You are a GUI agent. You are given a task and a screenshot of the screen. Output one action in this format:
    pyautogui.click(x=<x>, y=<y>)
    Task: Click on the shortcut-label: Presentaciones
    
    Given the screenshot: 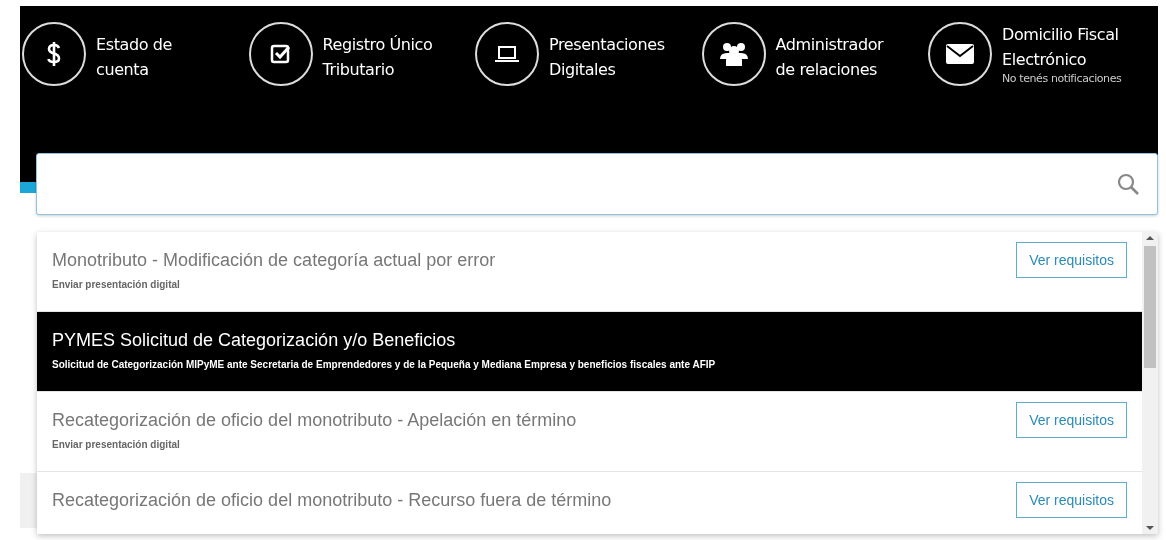 What is the action you would take?
    pyautogui.click(x=607, y=44)
    